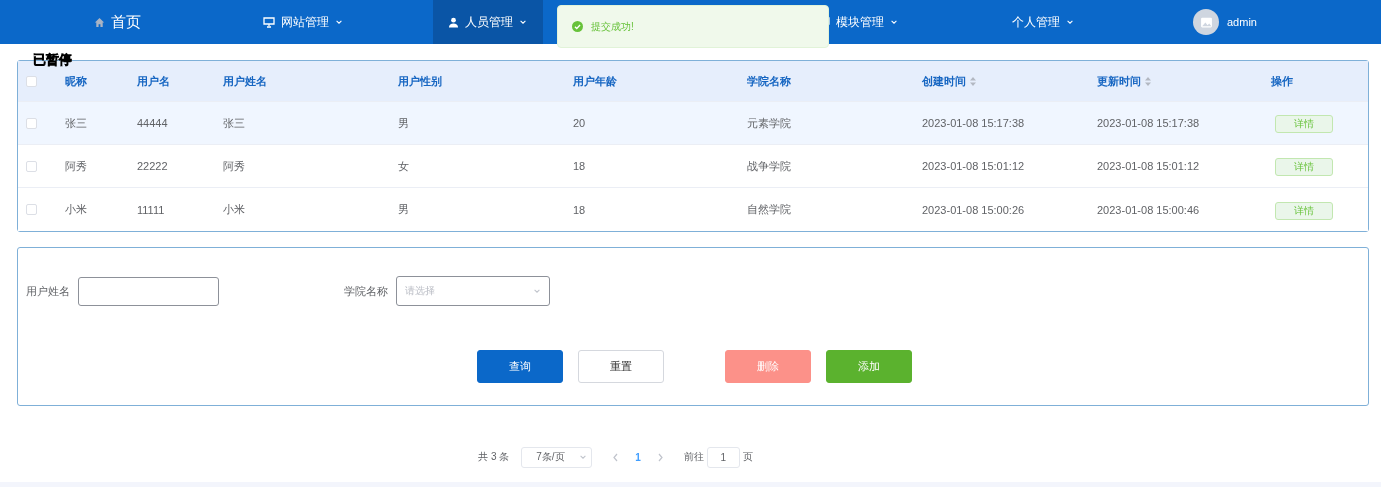 The width and height of the screenshot is (1381, 487). I want to click on column-title: 学院名称, so click(769, 81).